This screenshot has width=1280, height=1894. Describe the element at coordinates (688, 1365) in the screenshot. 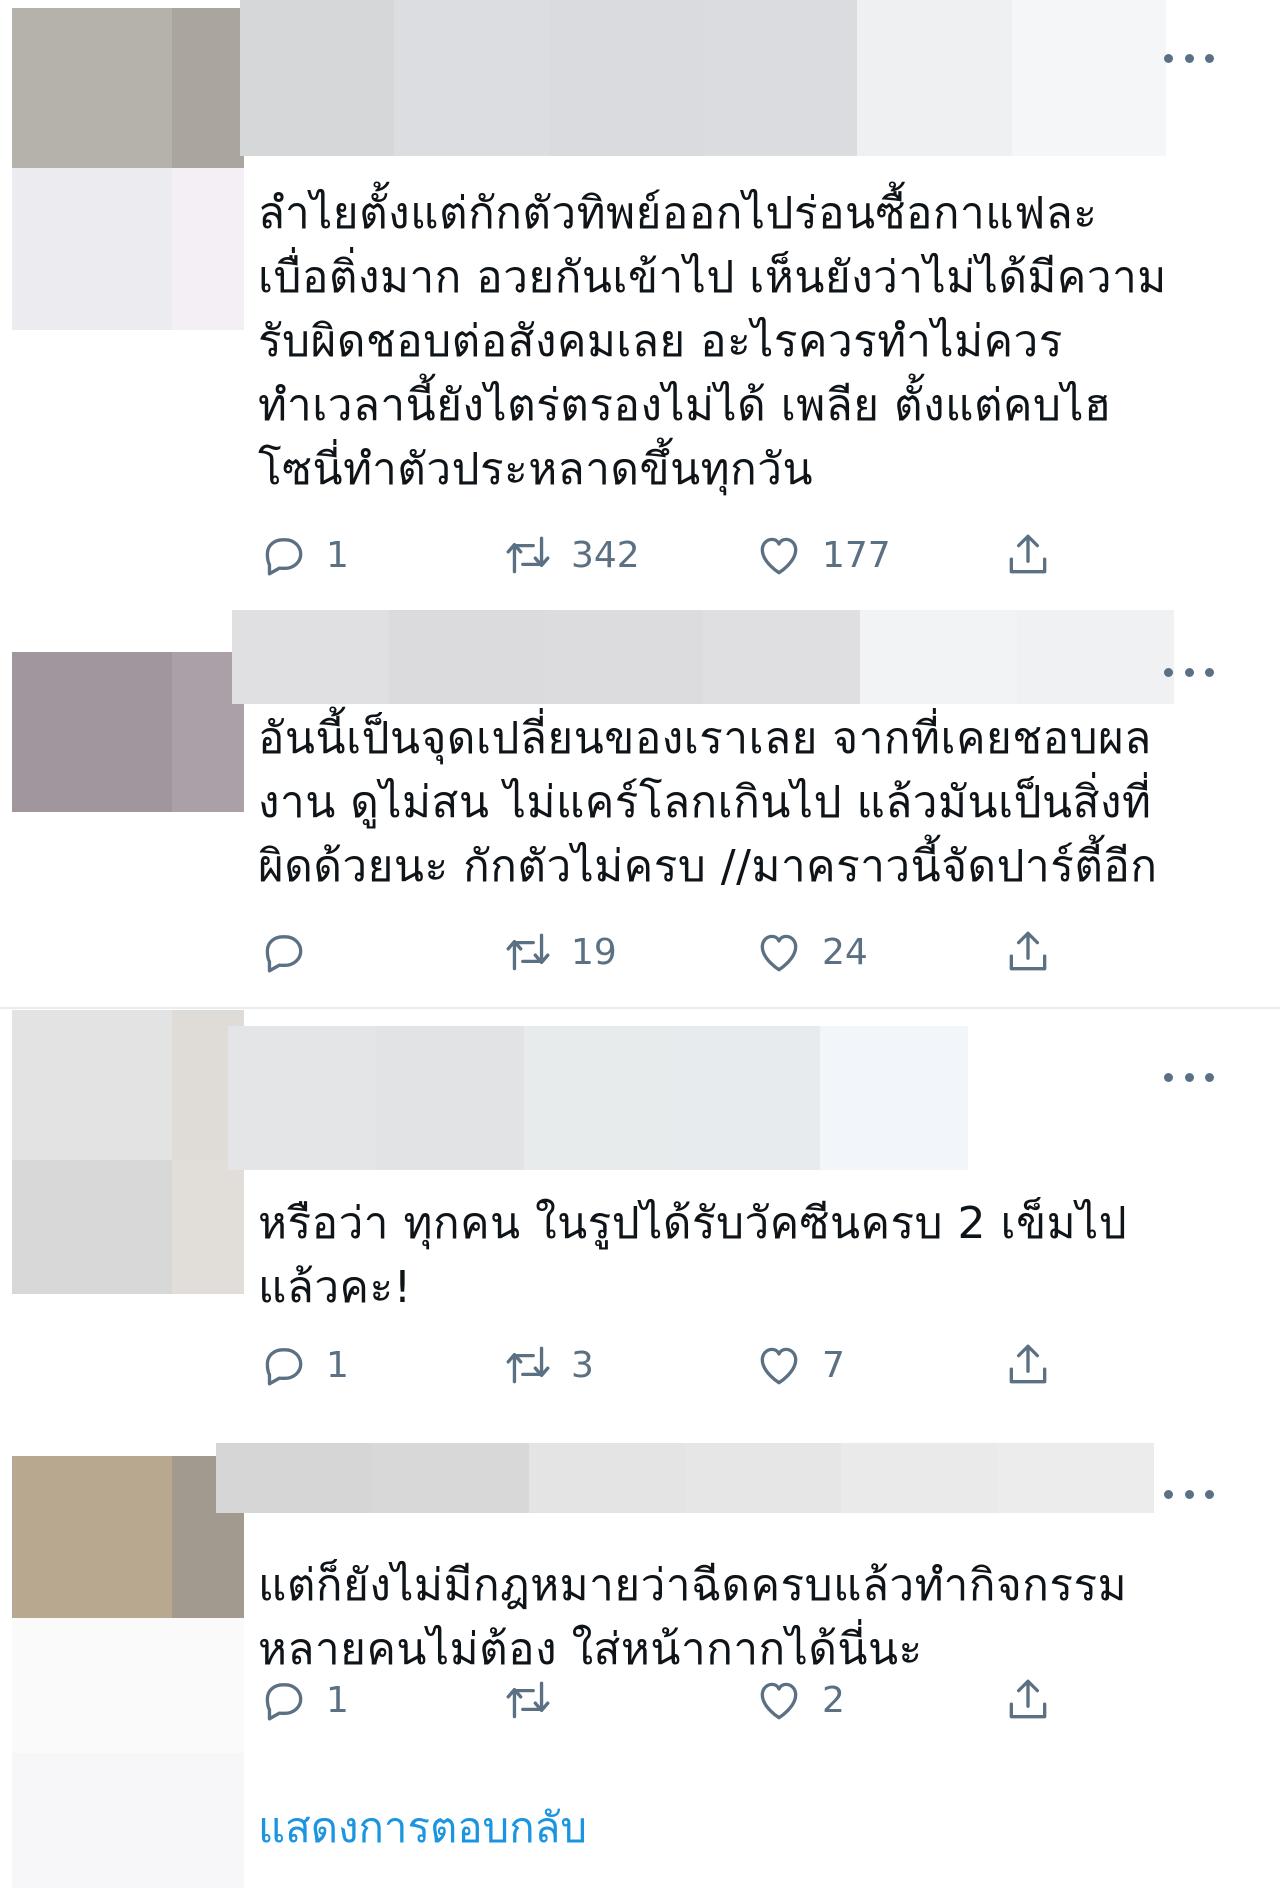

I see `tweet-actions: 1 3 7` at that location.